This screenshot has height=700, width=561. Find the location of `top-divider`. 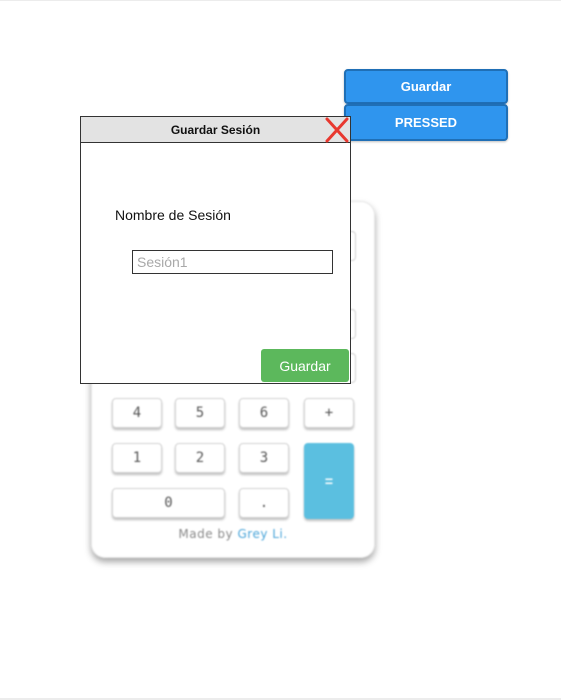

top-divider is located at coordinates (280, 0).